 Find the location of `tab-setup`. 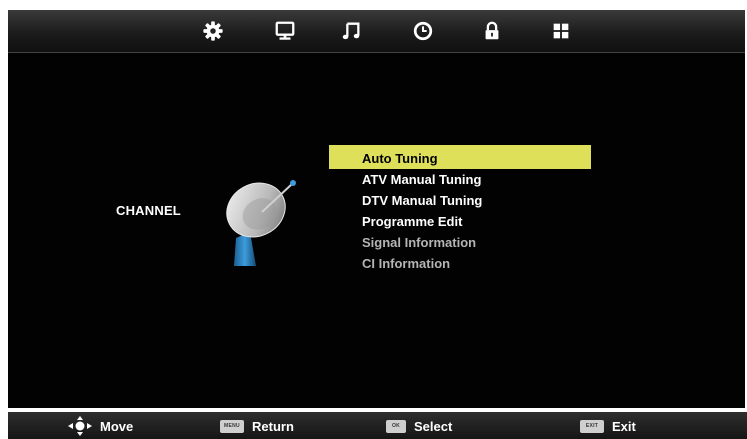

tab-setup is located at coordinates (561, 31).